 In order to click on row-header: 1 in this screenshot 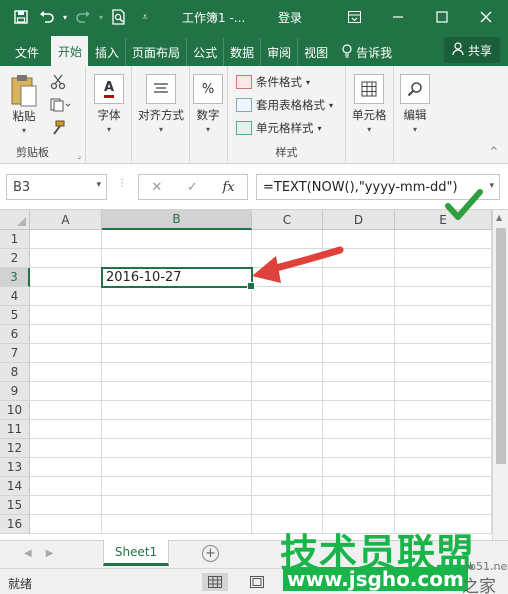, I will do `click(15, 239)`.